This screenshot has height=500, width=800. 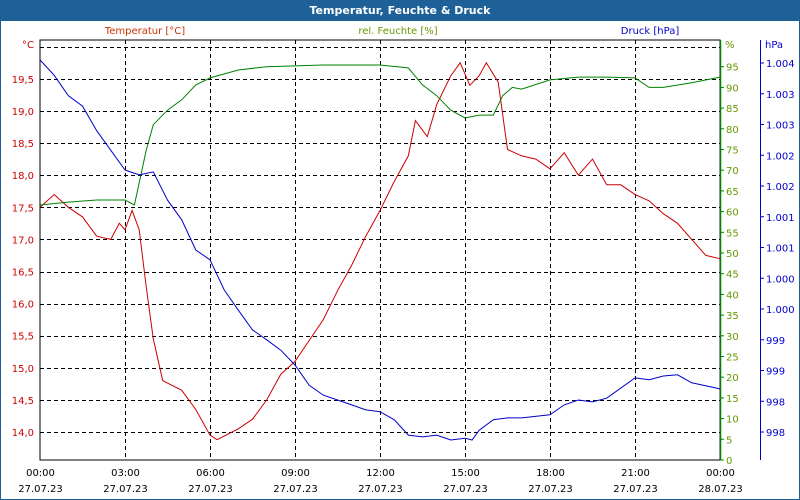 I want to click on humidity-tick-label: 60, so click(x=732, y=213).